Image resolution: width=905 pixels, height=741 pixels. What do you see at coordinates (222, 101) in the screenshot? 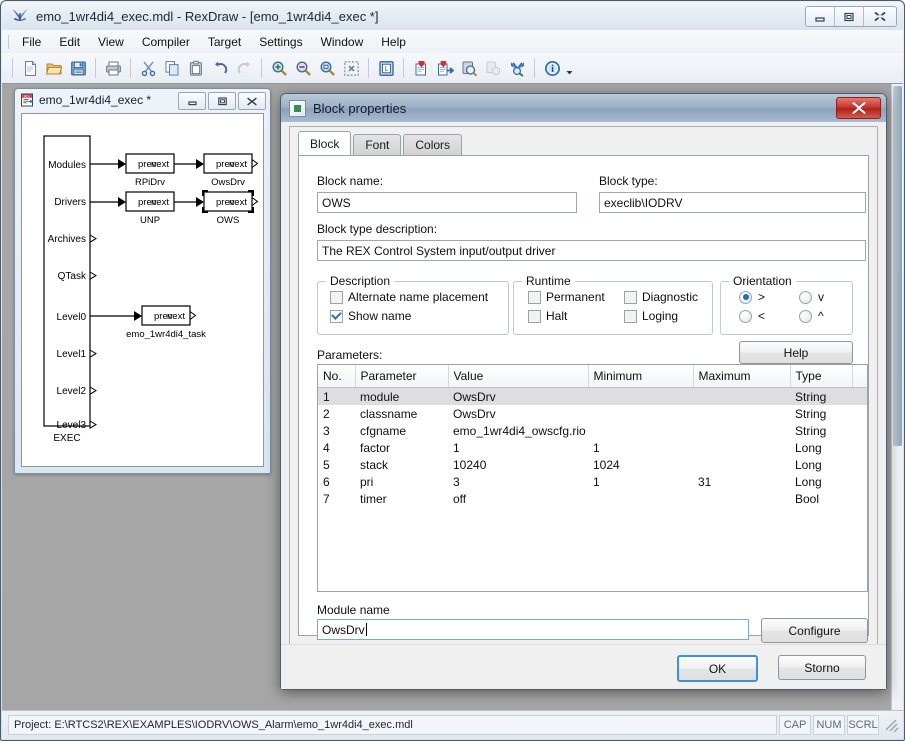
I see `mdi-restore-button` at bounding box center [222, 101].